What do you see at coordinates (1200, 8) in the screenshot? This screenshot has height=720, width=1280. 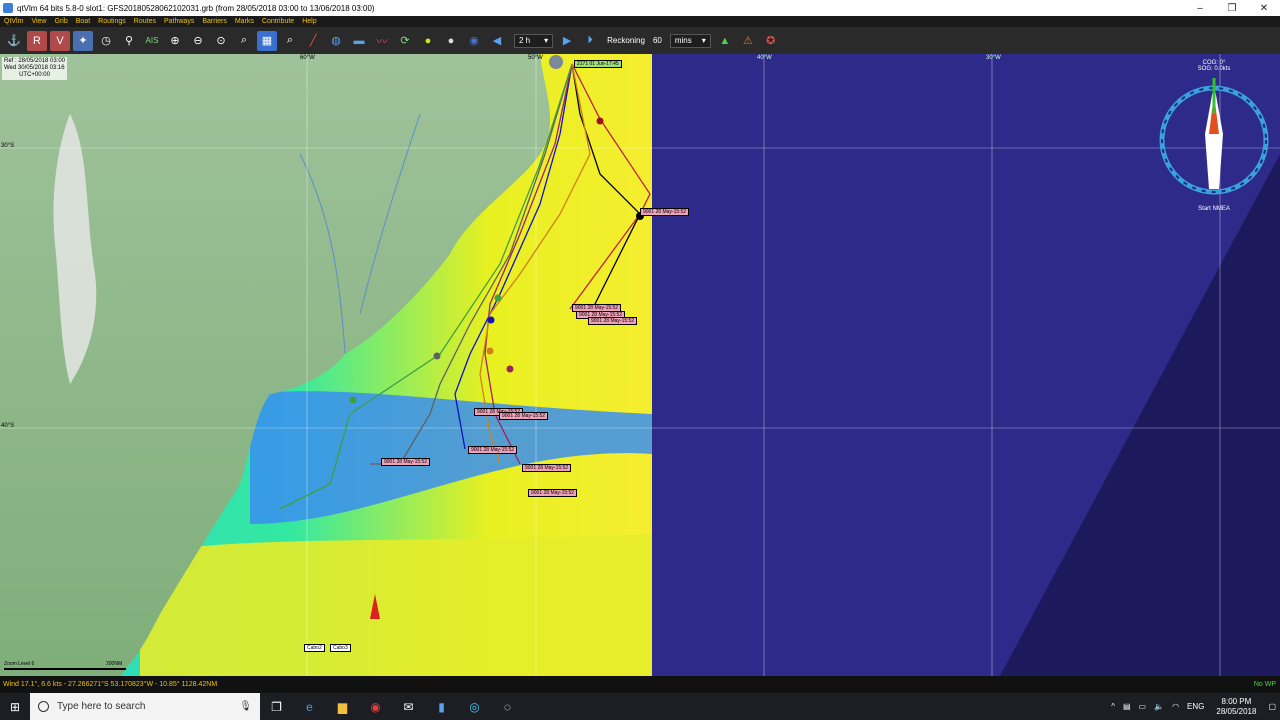 I see `minimize-button: –` at bounding box center [1200, 8].